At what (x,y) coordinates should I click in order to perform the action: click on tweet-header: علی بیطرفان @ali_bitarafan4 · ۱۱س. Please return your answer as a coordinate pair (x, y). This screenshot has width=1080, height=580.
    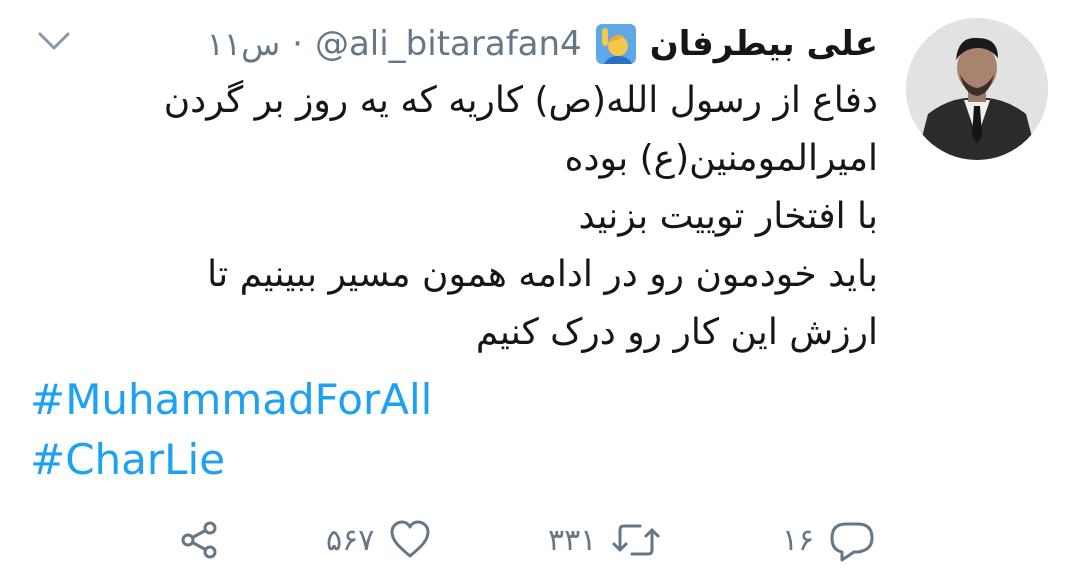
    Looking at the image, I should click on (542, 44).